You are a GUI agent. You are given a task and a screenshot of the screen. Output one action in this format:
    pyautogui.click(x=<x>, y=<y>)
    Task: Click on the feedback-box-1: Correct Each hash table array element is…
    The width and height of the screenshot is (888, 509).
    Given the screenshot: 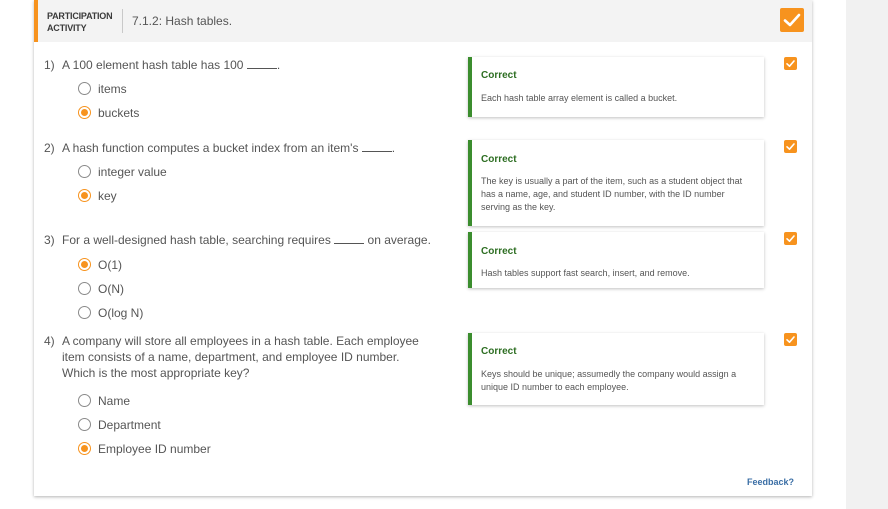 What is the action you would take?
    pyautogui.click(x=616, y=87)
    